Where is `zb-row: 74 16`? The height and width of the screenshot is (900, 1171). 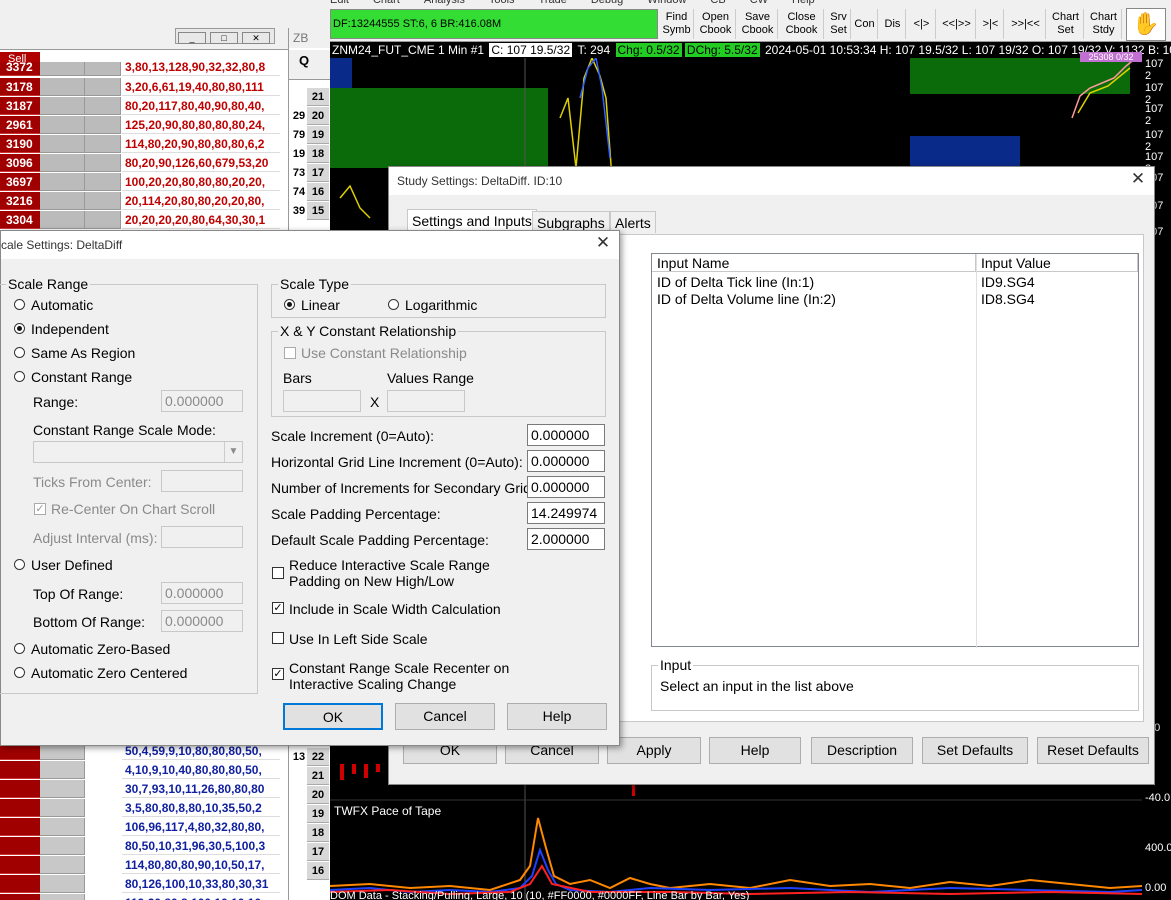
zb-row: 74 16 is located at coordinates (309, 192).